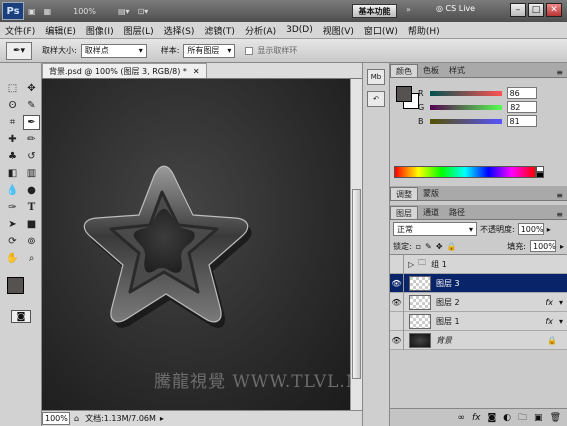 This screenshot has width=567, height=426. Describe the element at coordinates (404, 212) in the screenshot. I see `tab-layers: 图层` at that location.